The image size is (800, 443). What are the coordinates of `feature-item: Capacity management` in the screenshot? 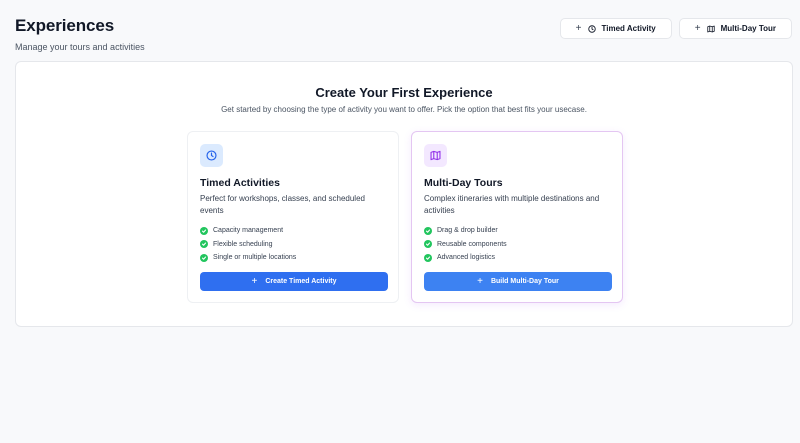 It's located at (248, 231).